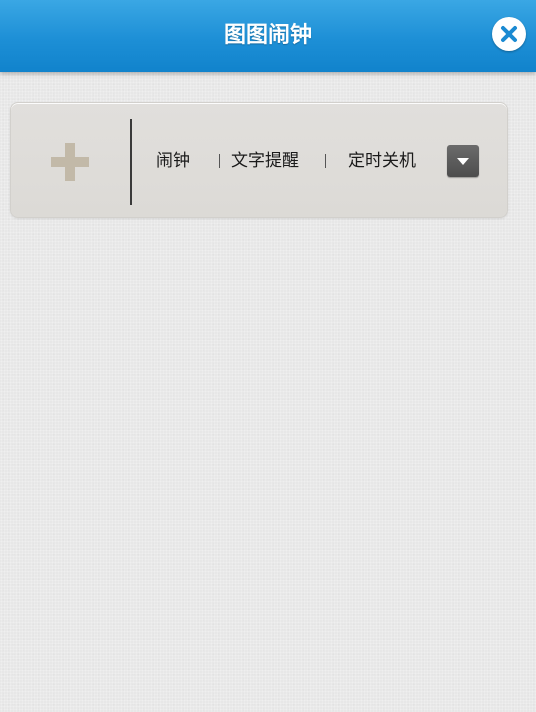  I want to click on divider, so click(131, 162).